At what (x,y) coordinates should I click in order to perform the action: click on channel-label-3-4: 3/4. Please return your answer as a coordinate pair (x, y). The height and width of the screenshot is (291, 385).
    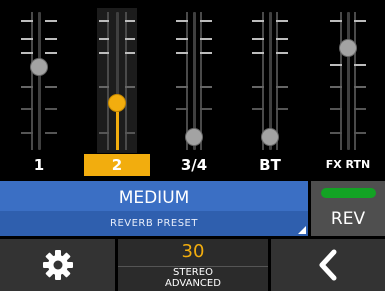
    Looking at the image, I should click on (194, 165).